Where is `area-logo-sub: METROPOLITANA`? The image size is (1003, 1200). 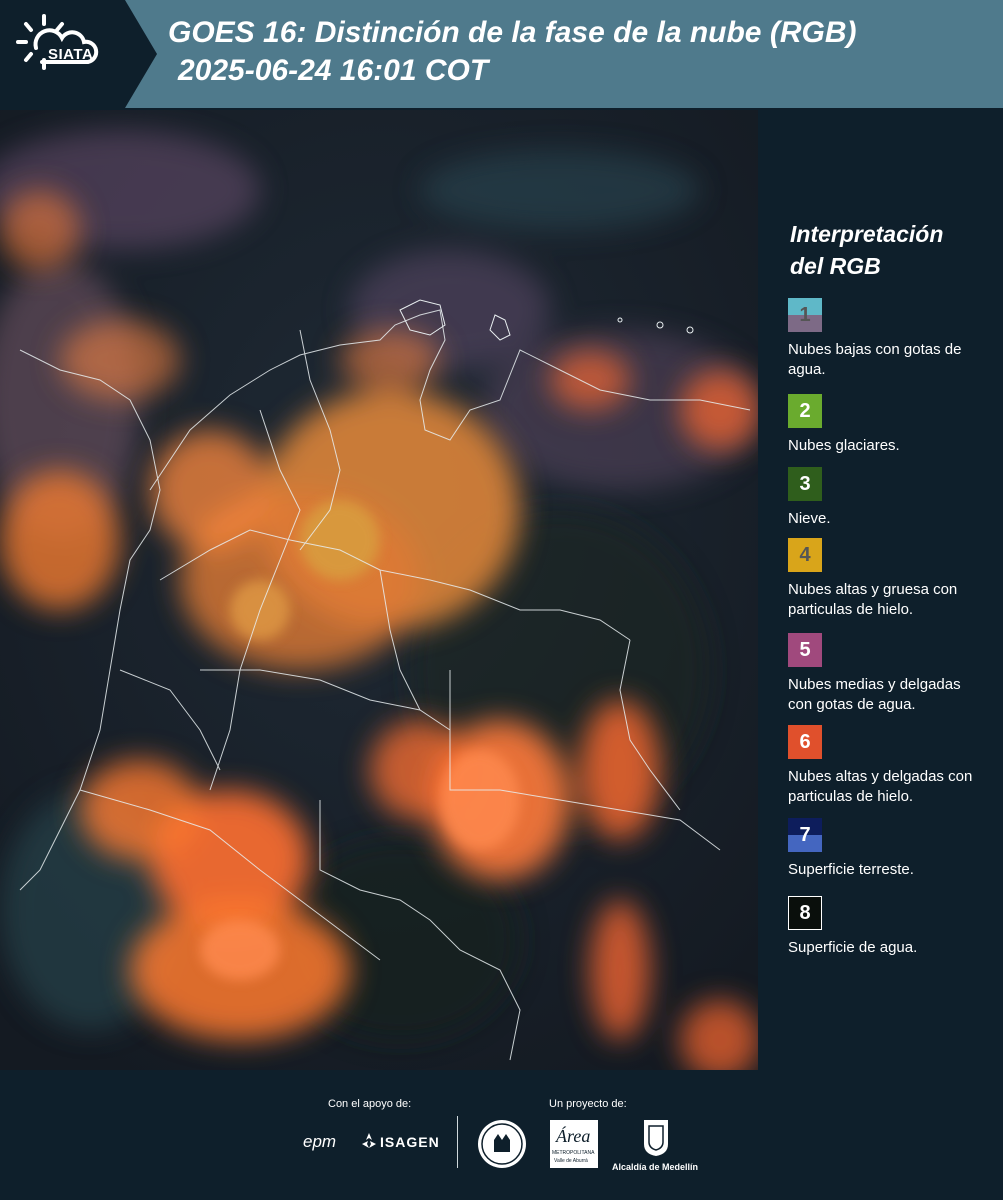
area-logo-sub: METROPOLITANA is located at coordinates (573, 1153).